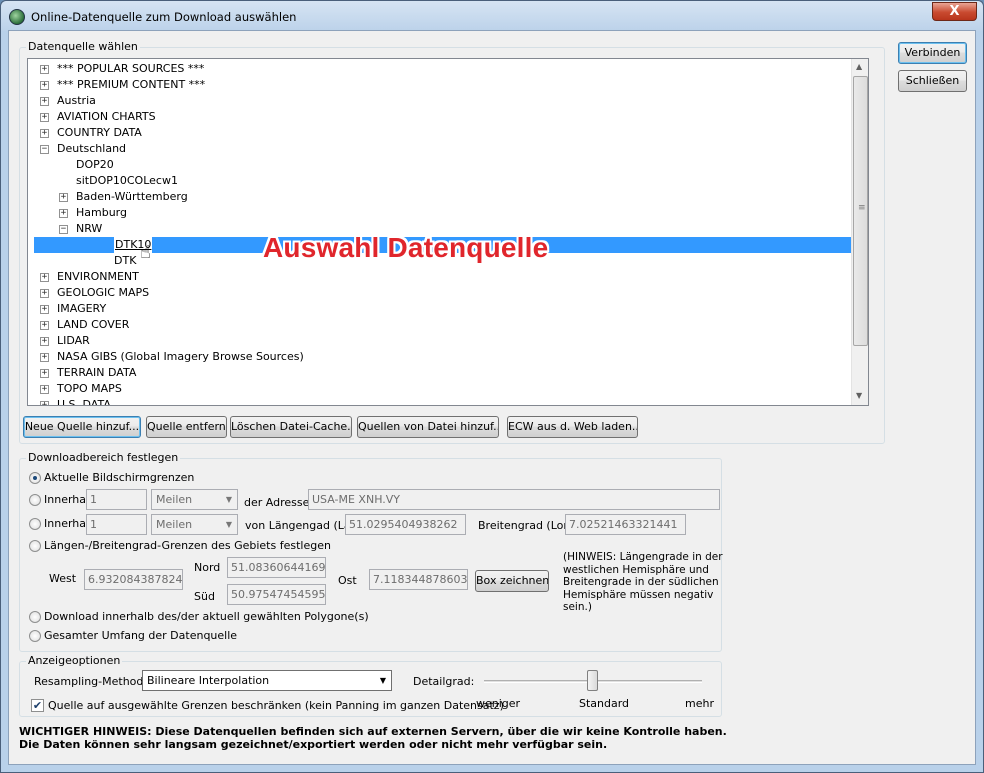 This screenshot has width=984, height=773. What do you see at coordinates (101, 212) in the screenshot?
I see `tree-item-label: Hamburg` at bounding box center [101, 212].